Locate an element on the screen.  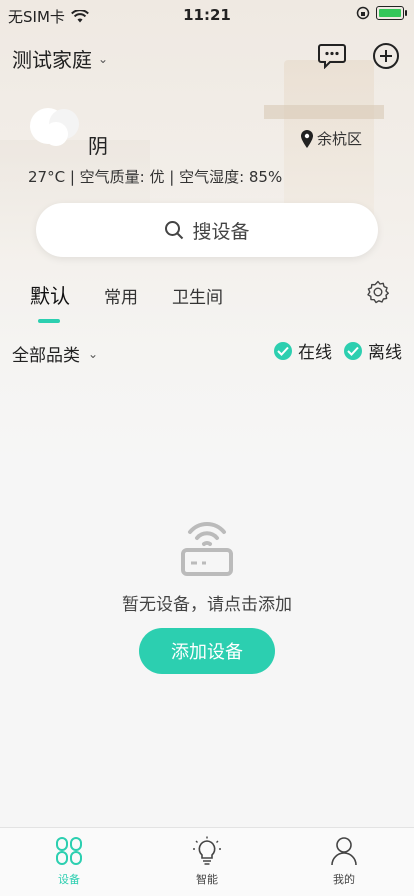
room-settings-button is located at coordinates (378, 294).